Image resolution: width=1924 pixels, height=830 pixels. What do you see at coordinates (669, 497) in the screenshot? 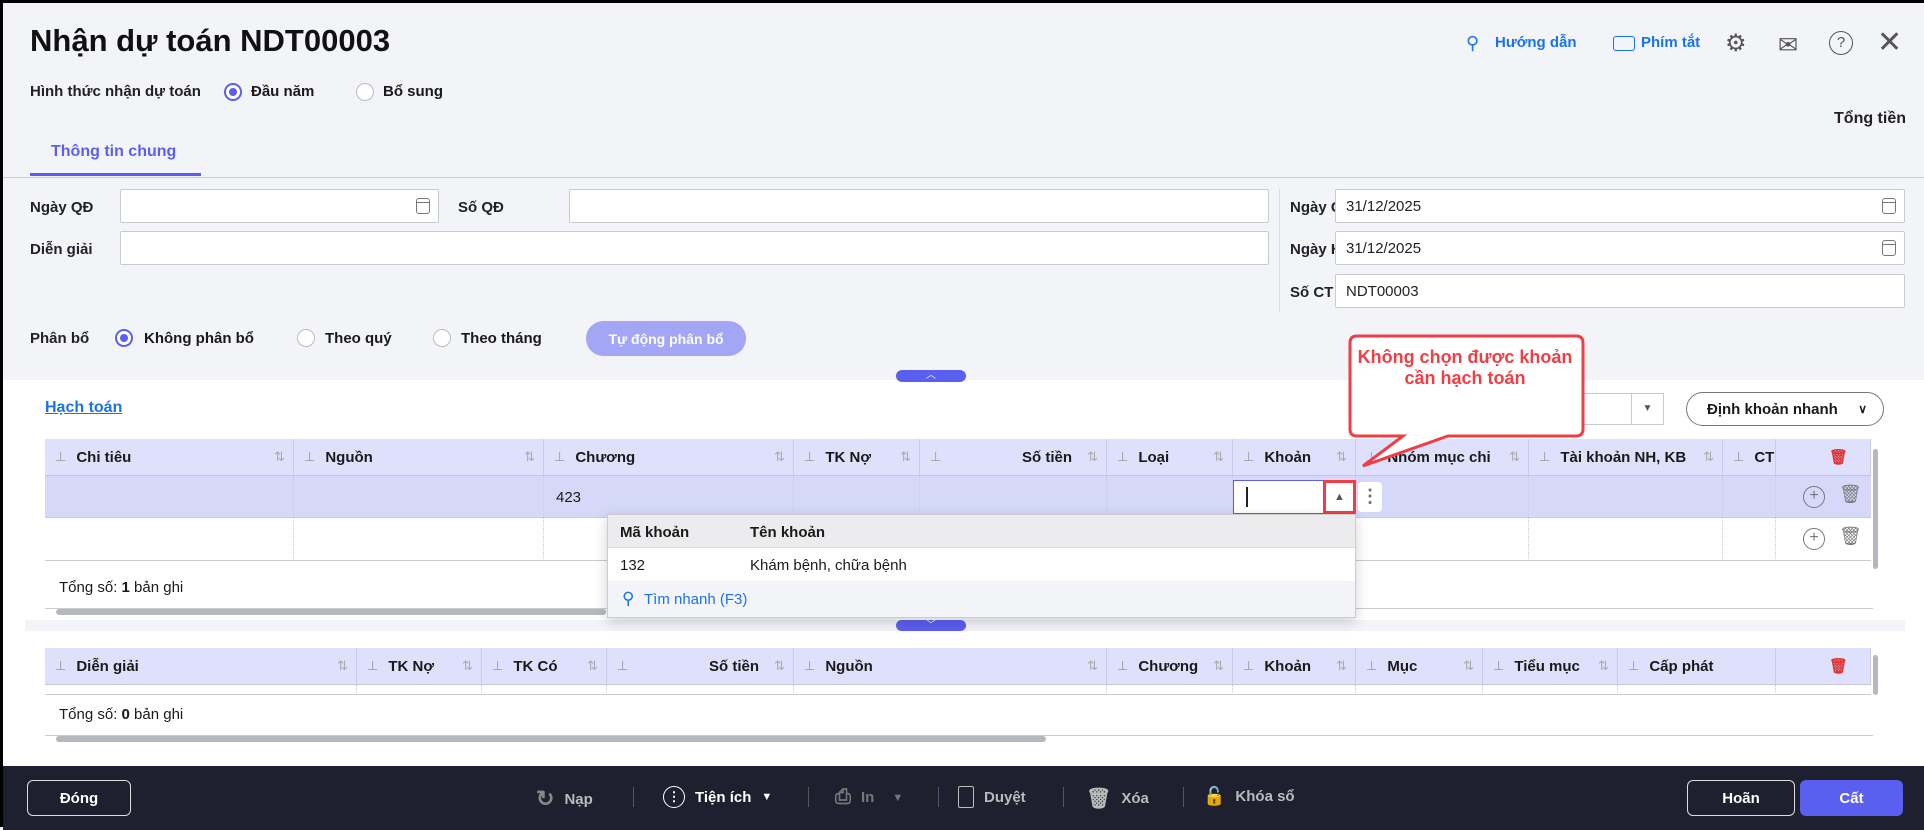
I see `table-cell: 423` at bounding box center [669, 497].